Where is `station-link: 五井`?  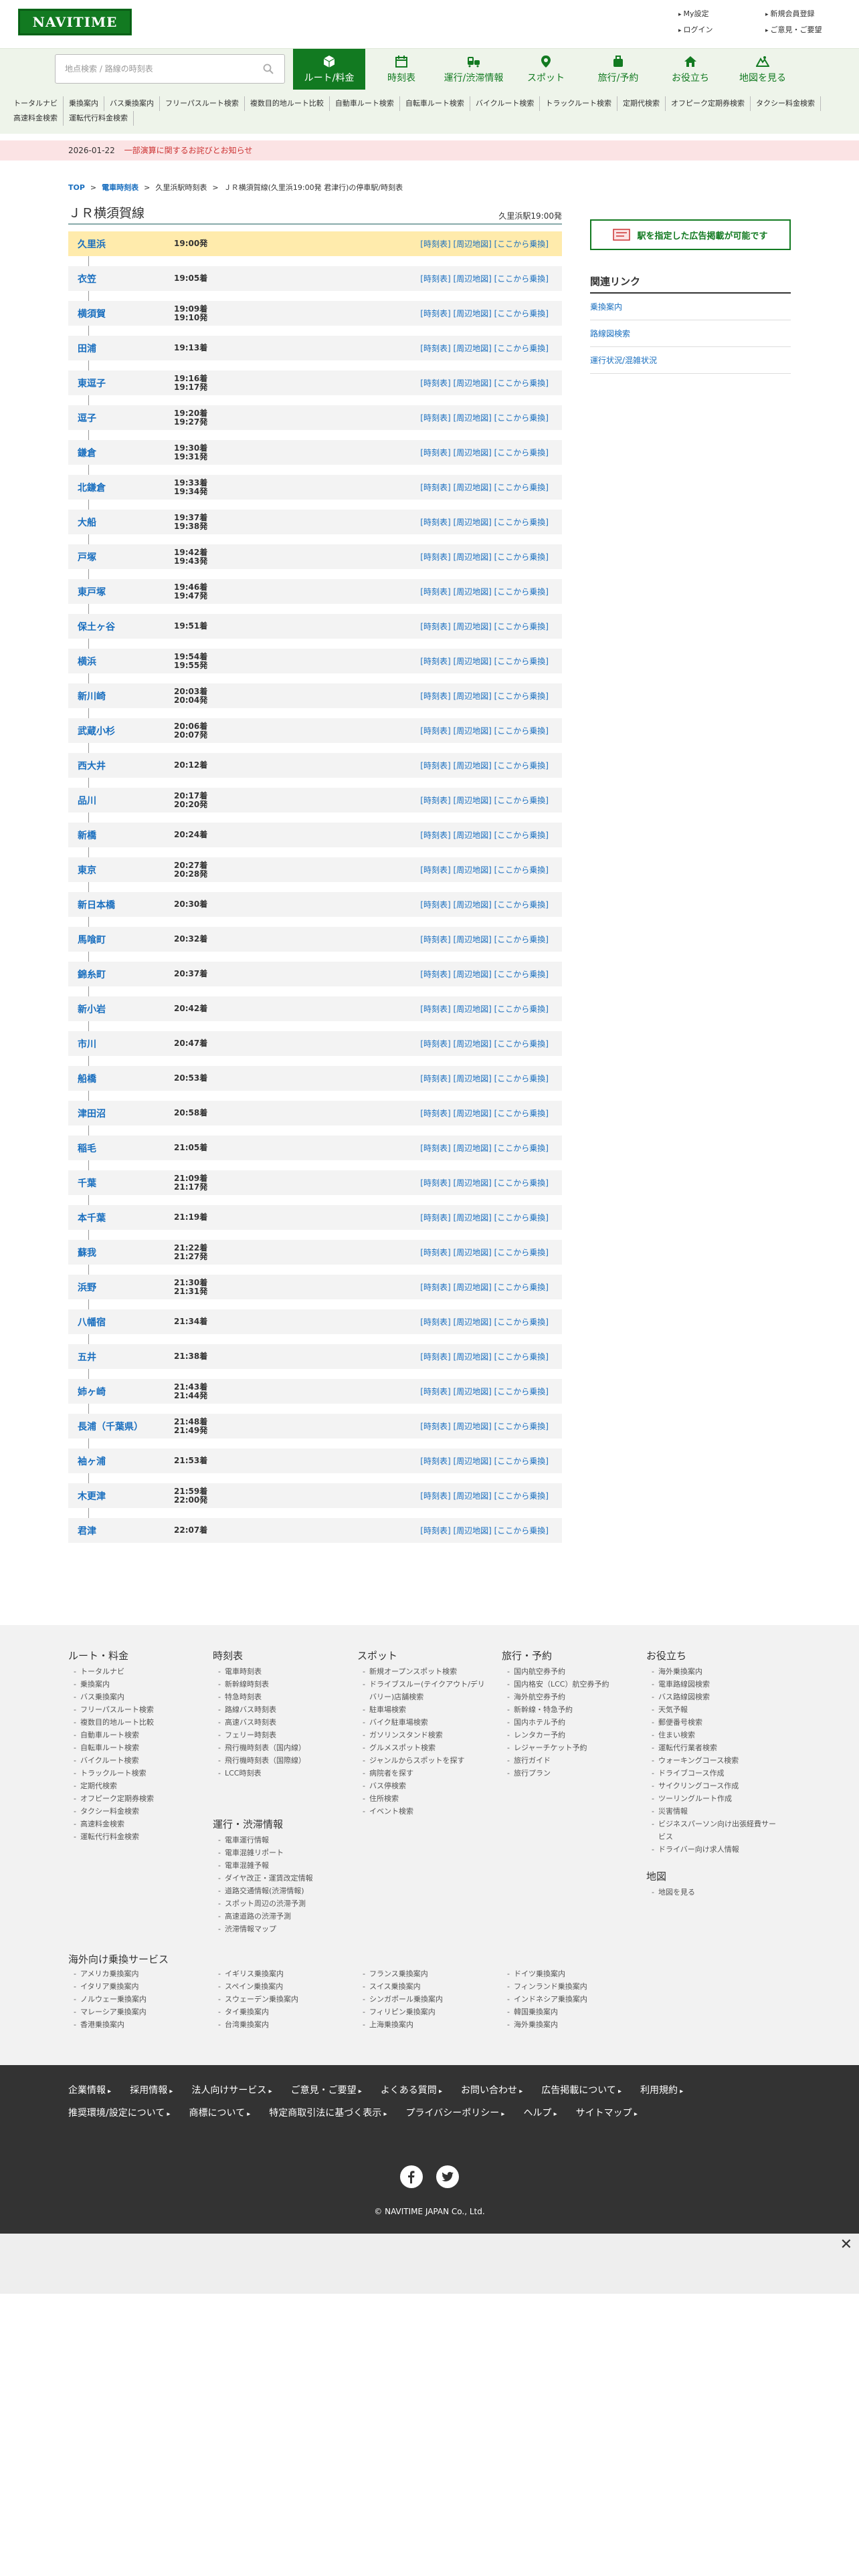 station-link: 五井 is located at coordinates (87, 1357).